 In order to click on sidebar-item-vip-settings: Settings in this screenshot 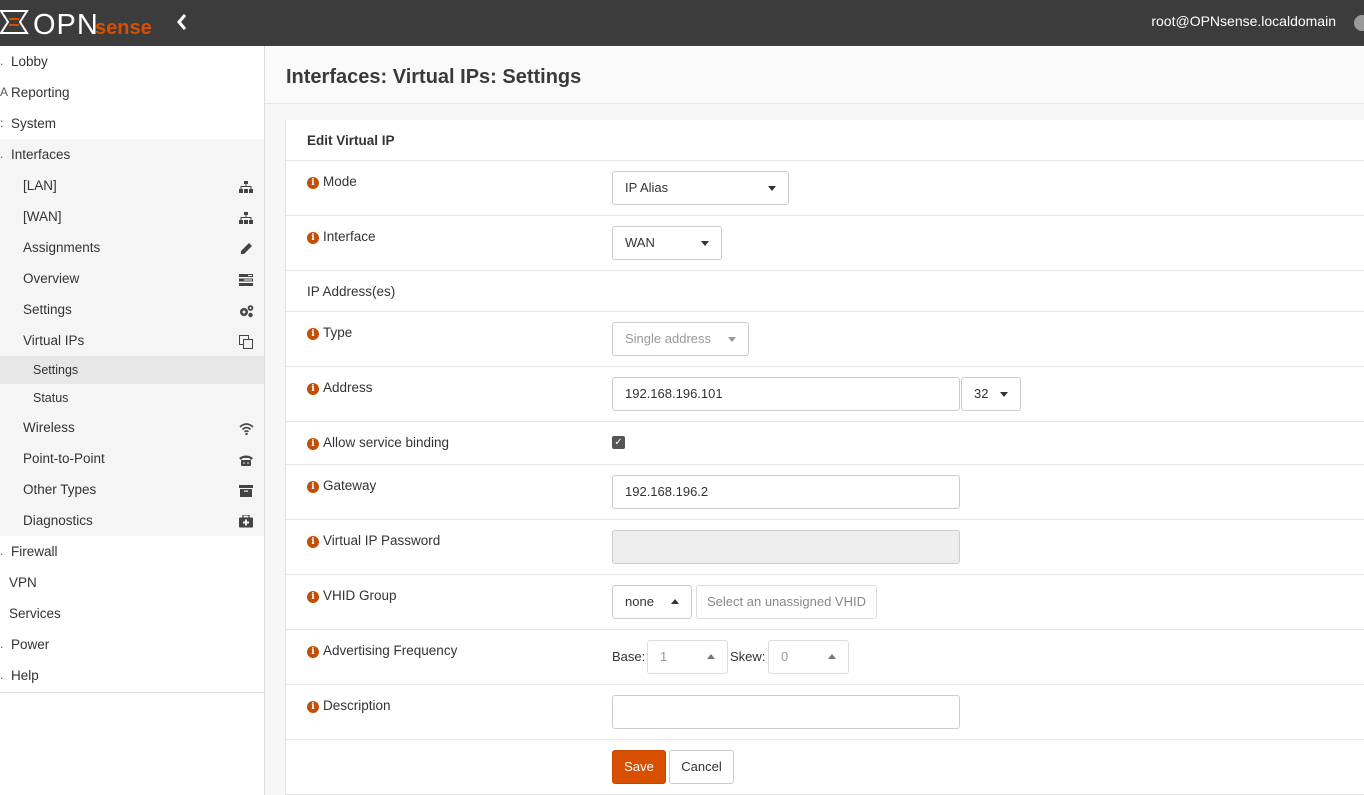, I will do `click(132, 370)`.